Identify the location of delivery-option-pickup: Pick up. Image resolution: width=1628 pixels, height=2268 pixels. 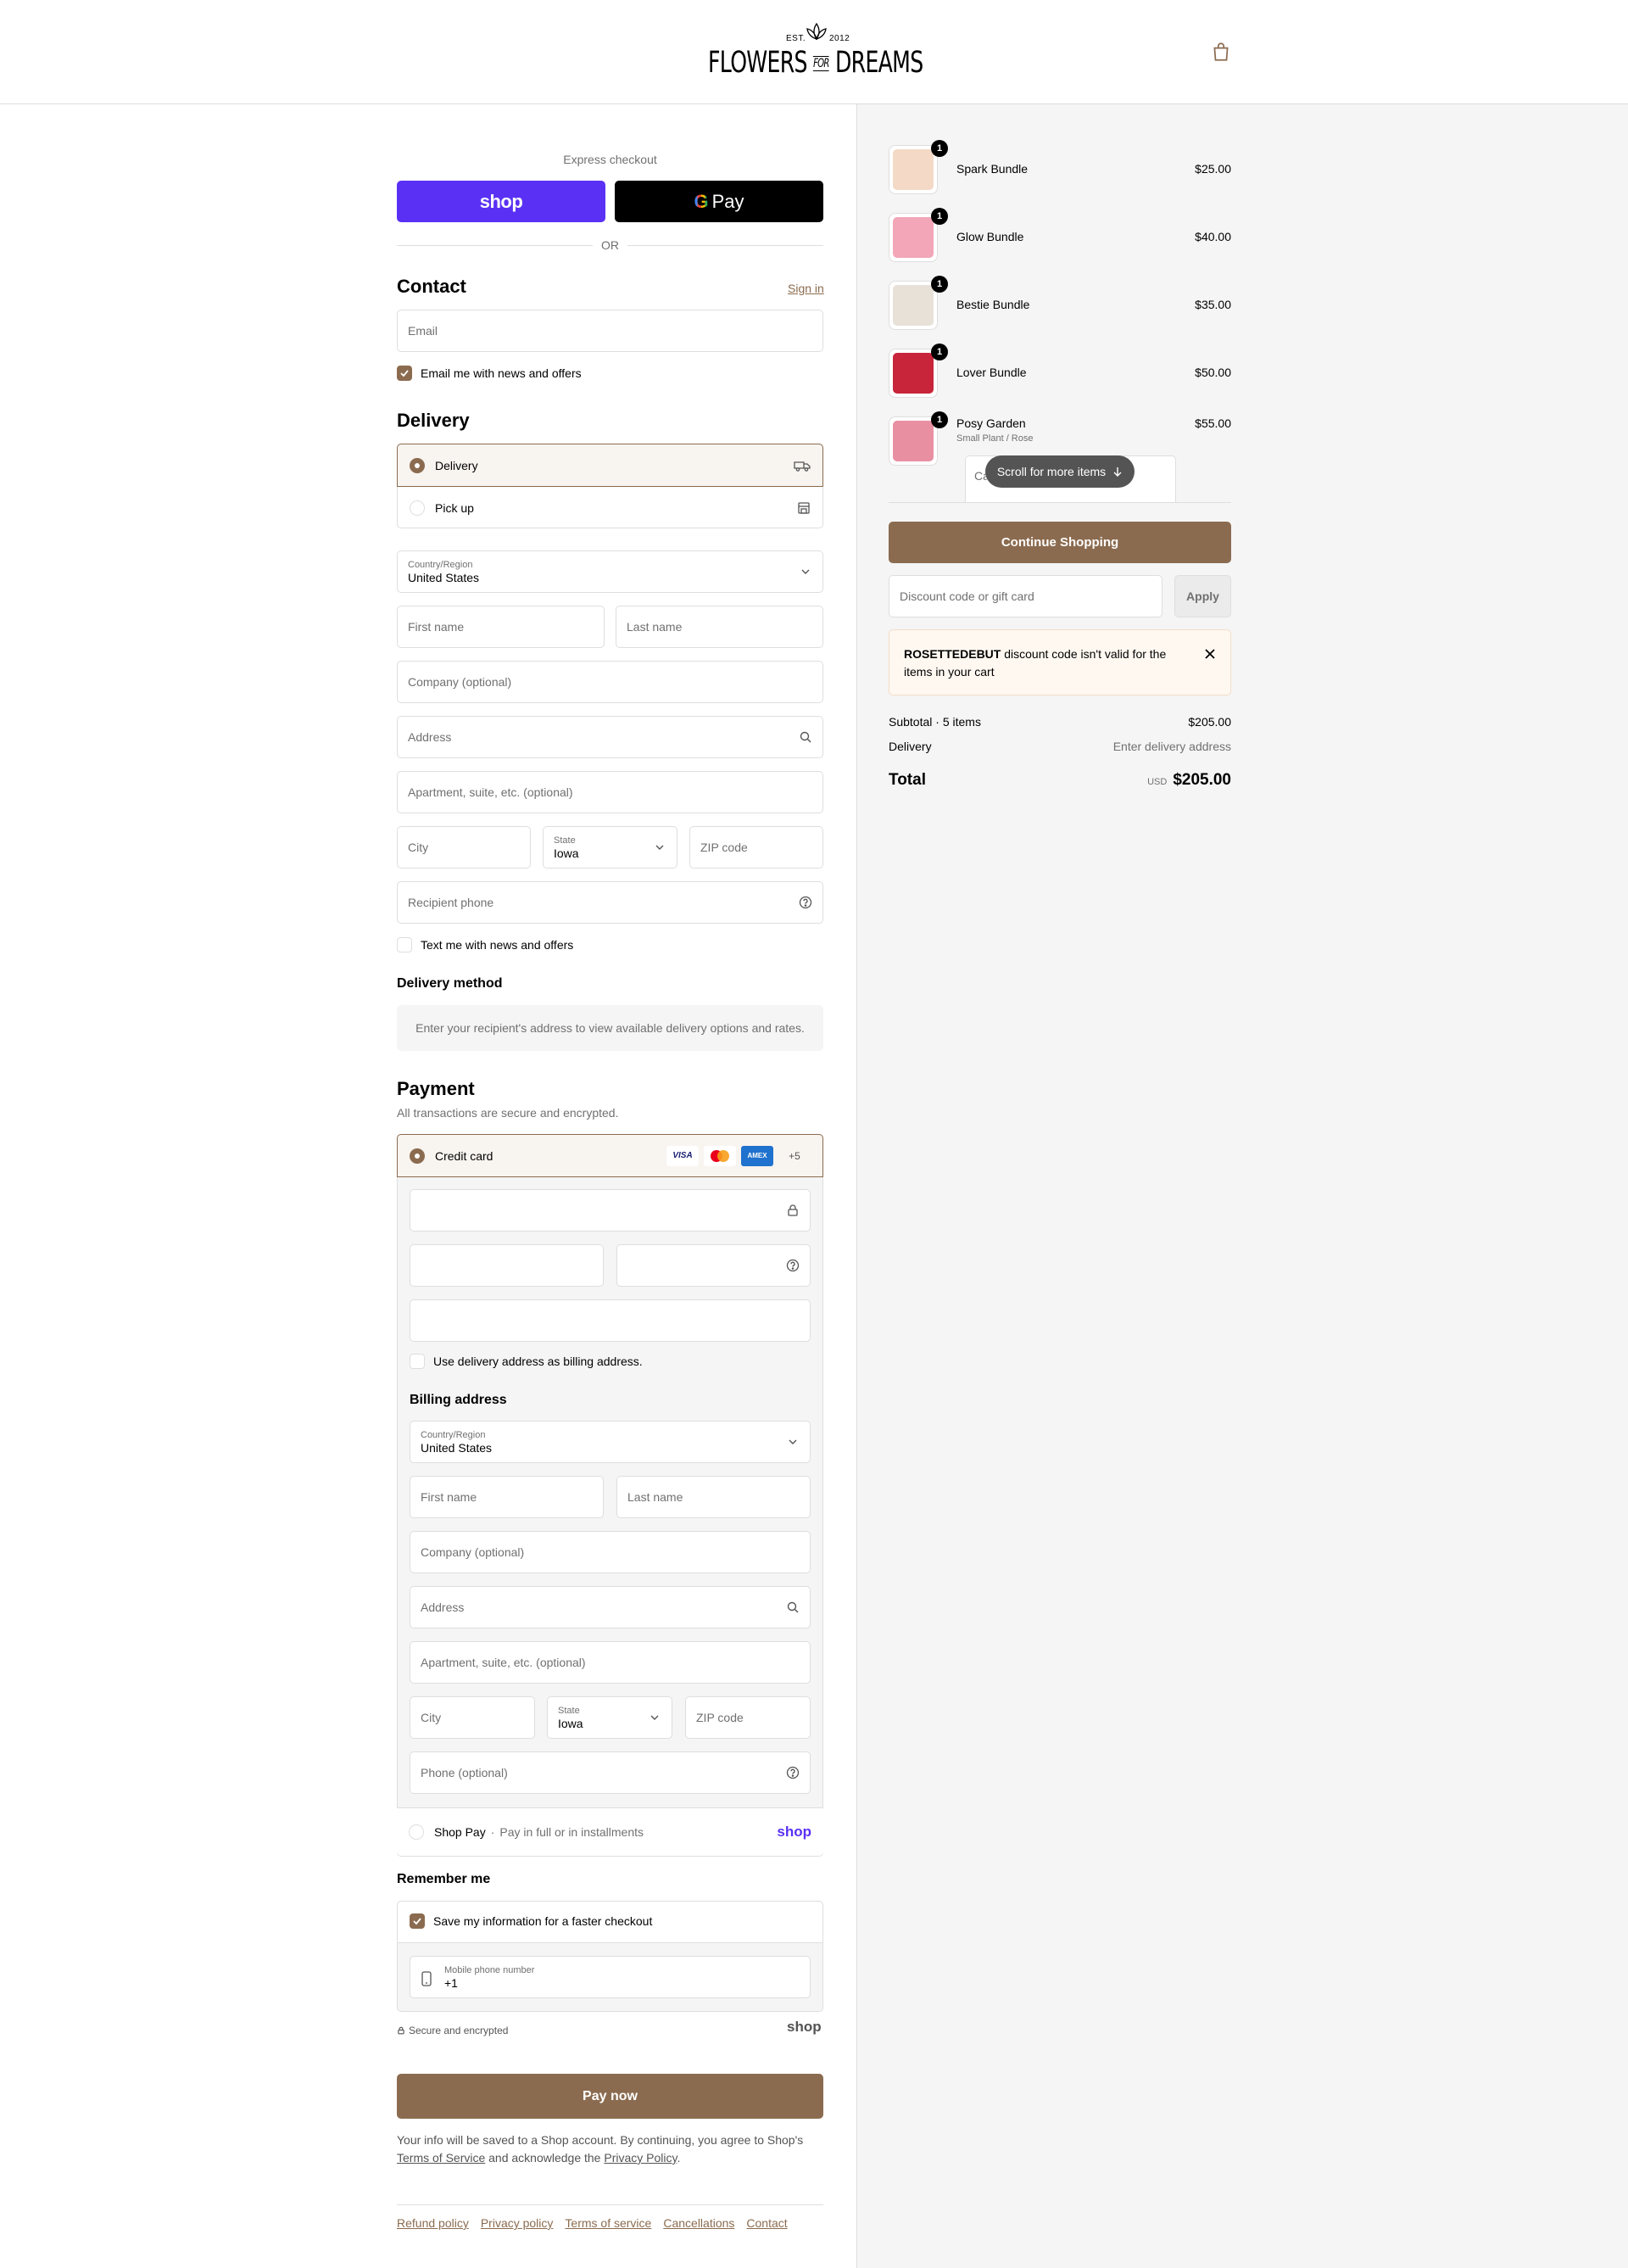
(610, 507).